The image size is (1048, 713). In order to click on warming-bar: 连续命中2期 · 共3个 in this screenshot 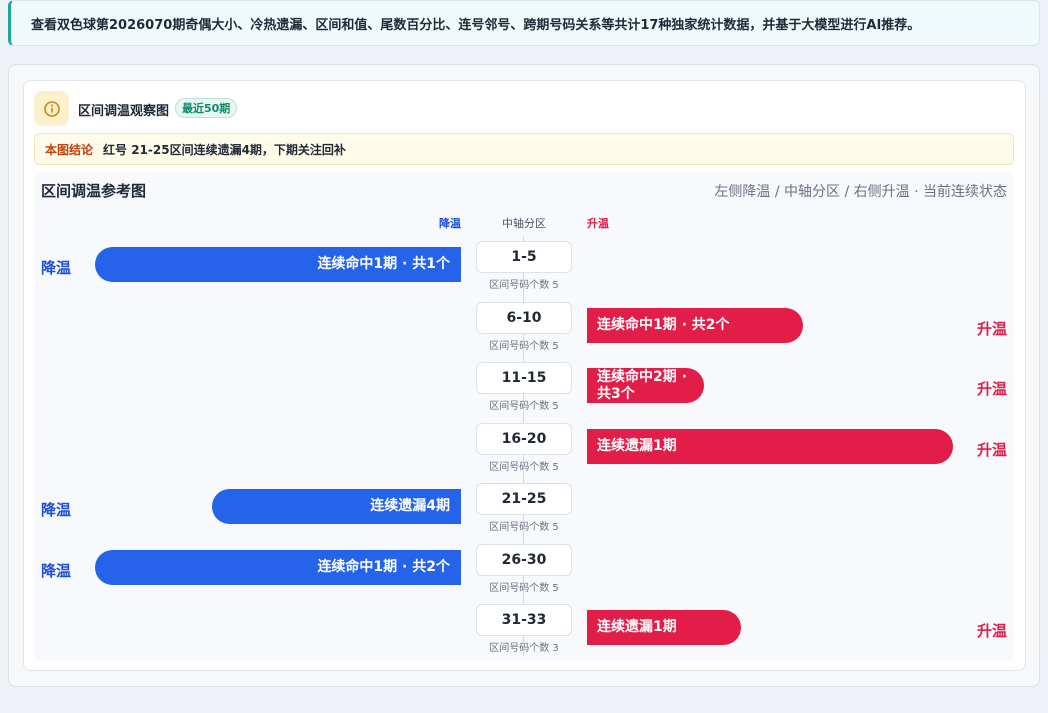, I will do `click(645, 385)`.